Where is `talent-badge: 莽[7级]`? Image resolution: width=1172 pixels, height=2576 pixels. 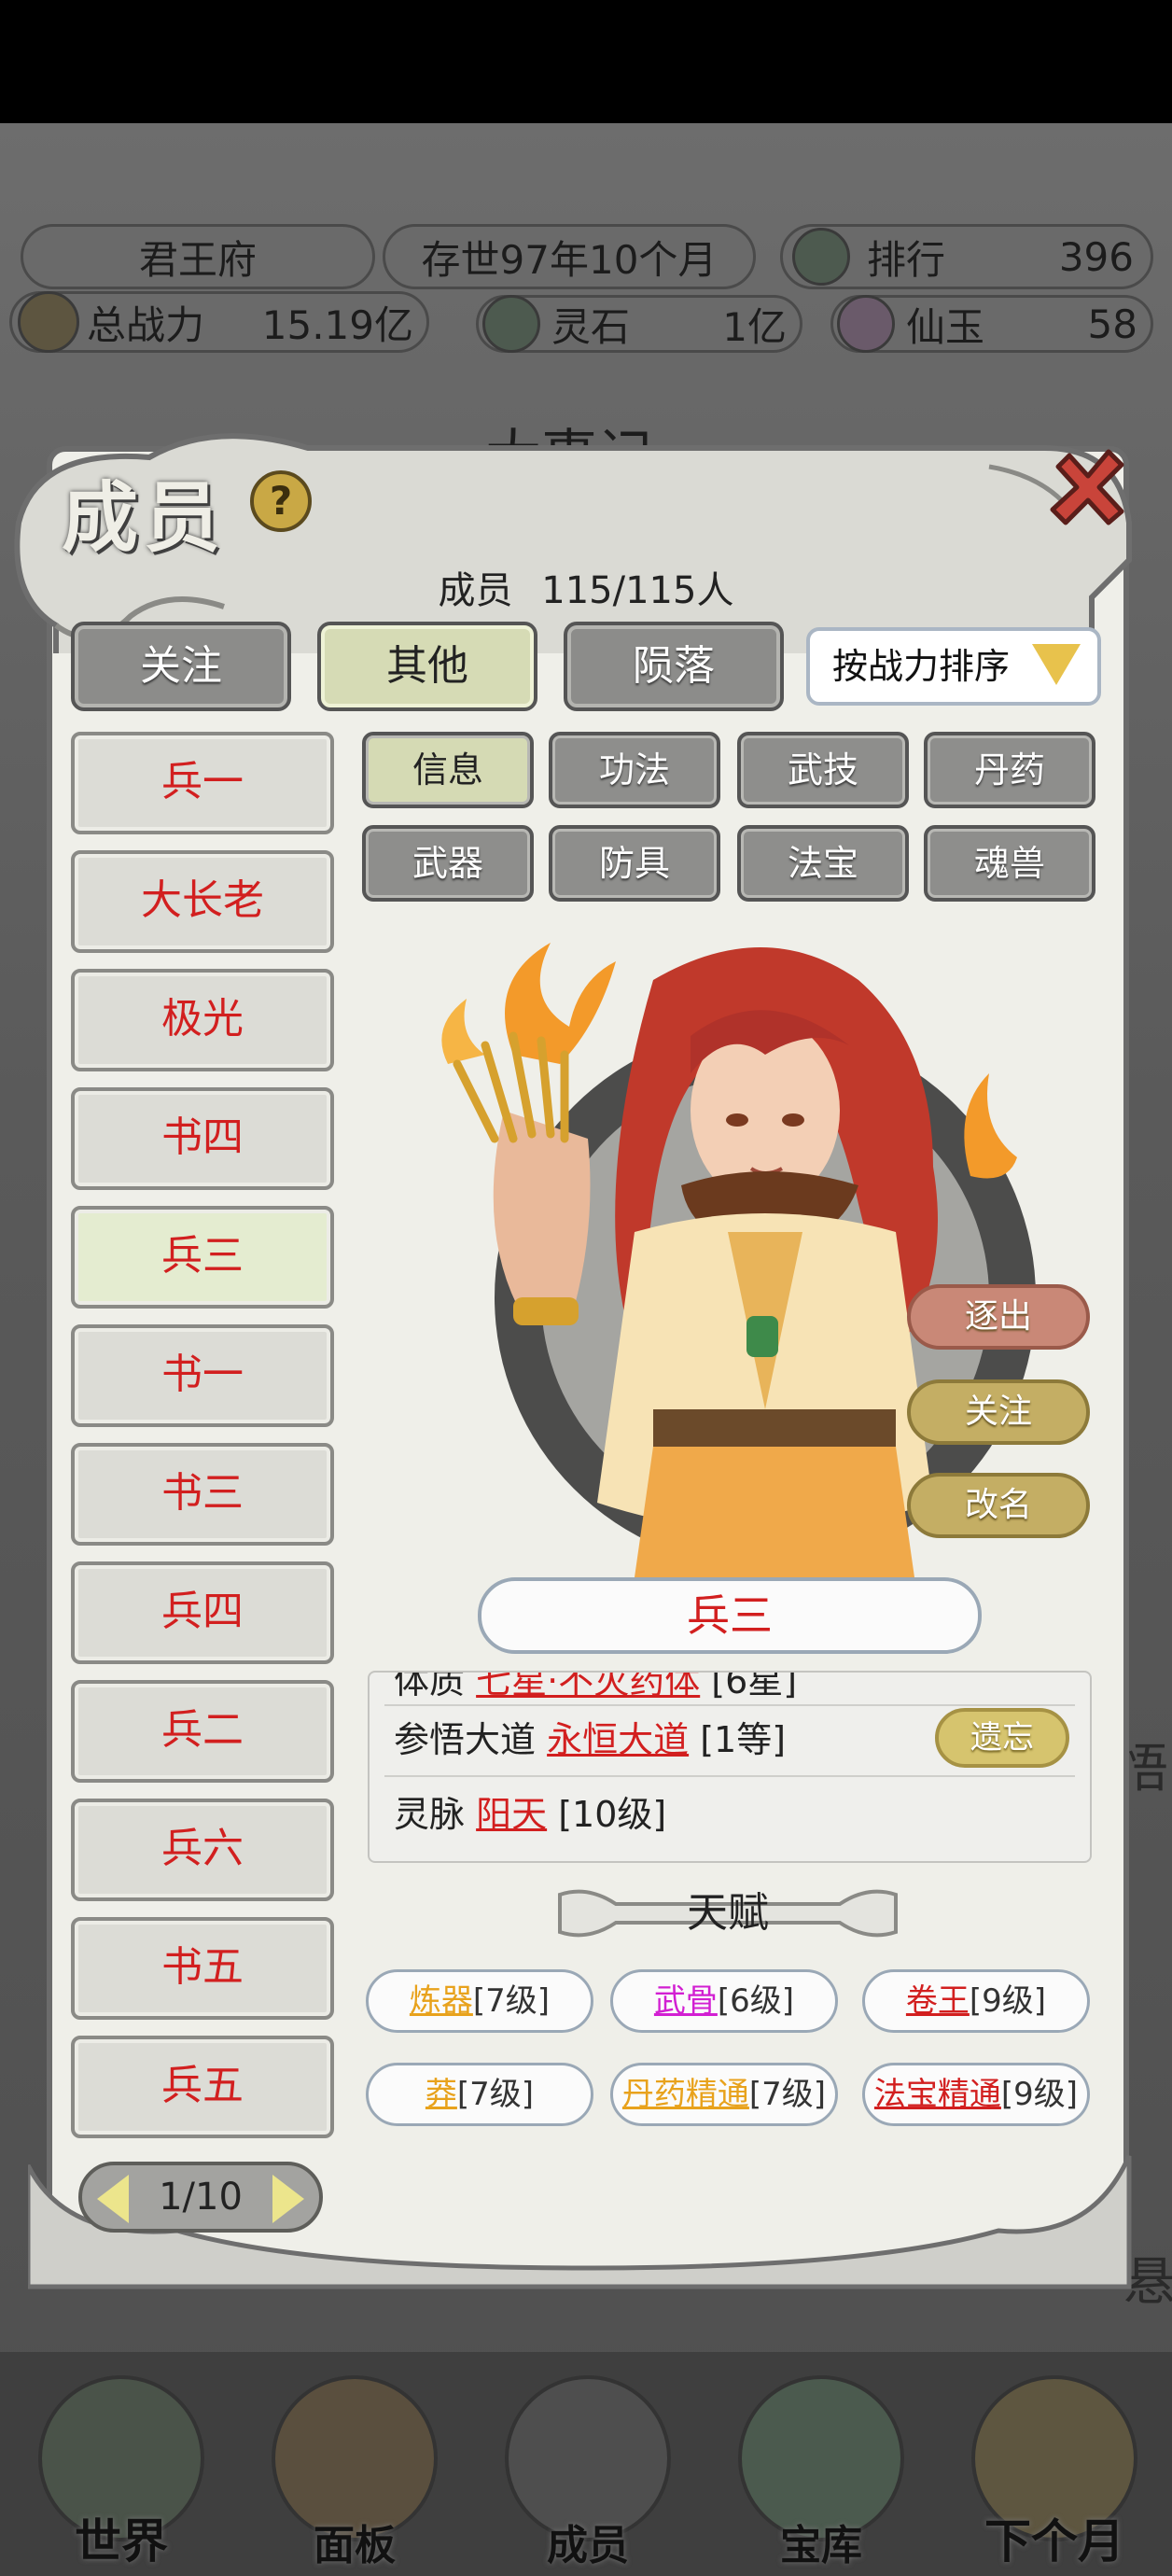 talent-badge: 莽[7级] is located at coordinates (479, 2094).